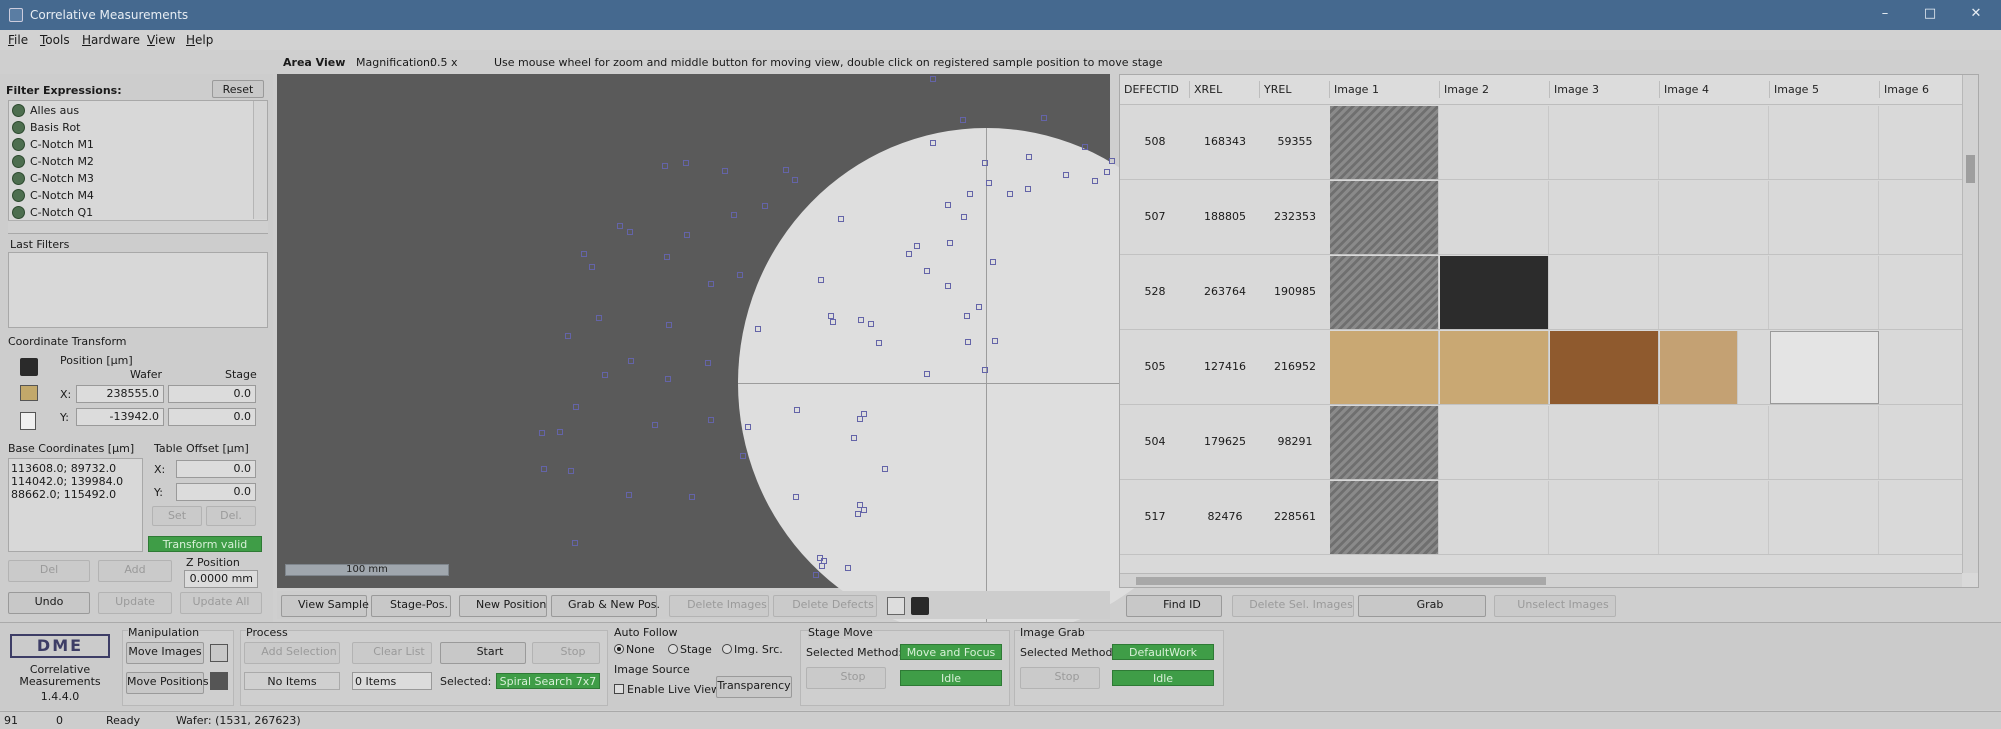 This screenshot has height=729, width=2001. Describe the element at coordinates (49, 571) in the screenshot. I see `delete-base-button: Del` at that location.